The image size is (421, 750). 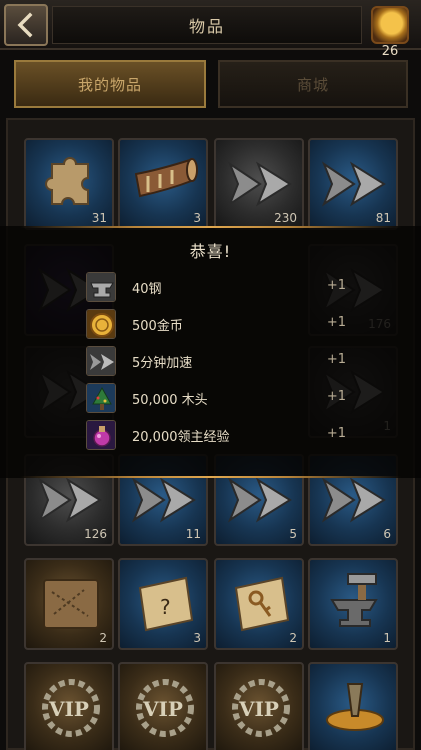 What do you see at coordinates (210, 82) in the screenshot?
I see `tab-bar: 我的物品 商城` at bounding box center [210, 82].